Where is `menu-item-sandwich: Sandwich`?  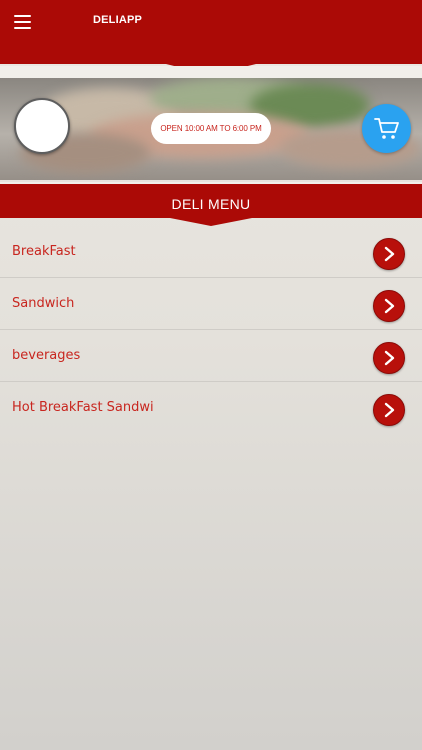
menu-item-sandwich: Sandwich is located at coordinates (211, 304).